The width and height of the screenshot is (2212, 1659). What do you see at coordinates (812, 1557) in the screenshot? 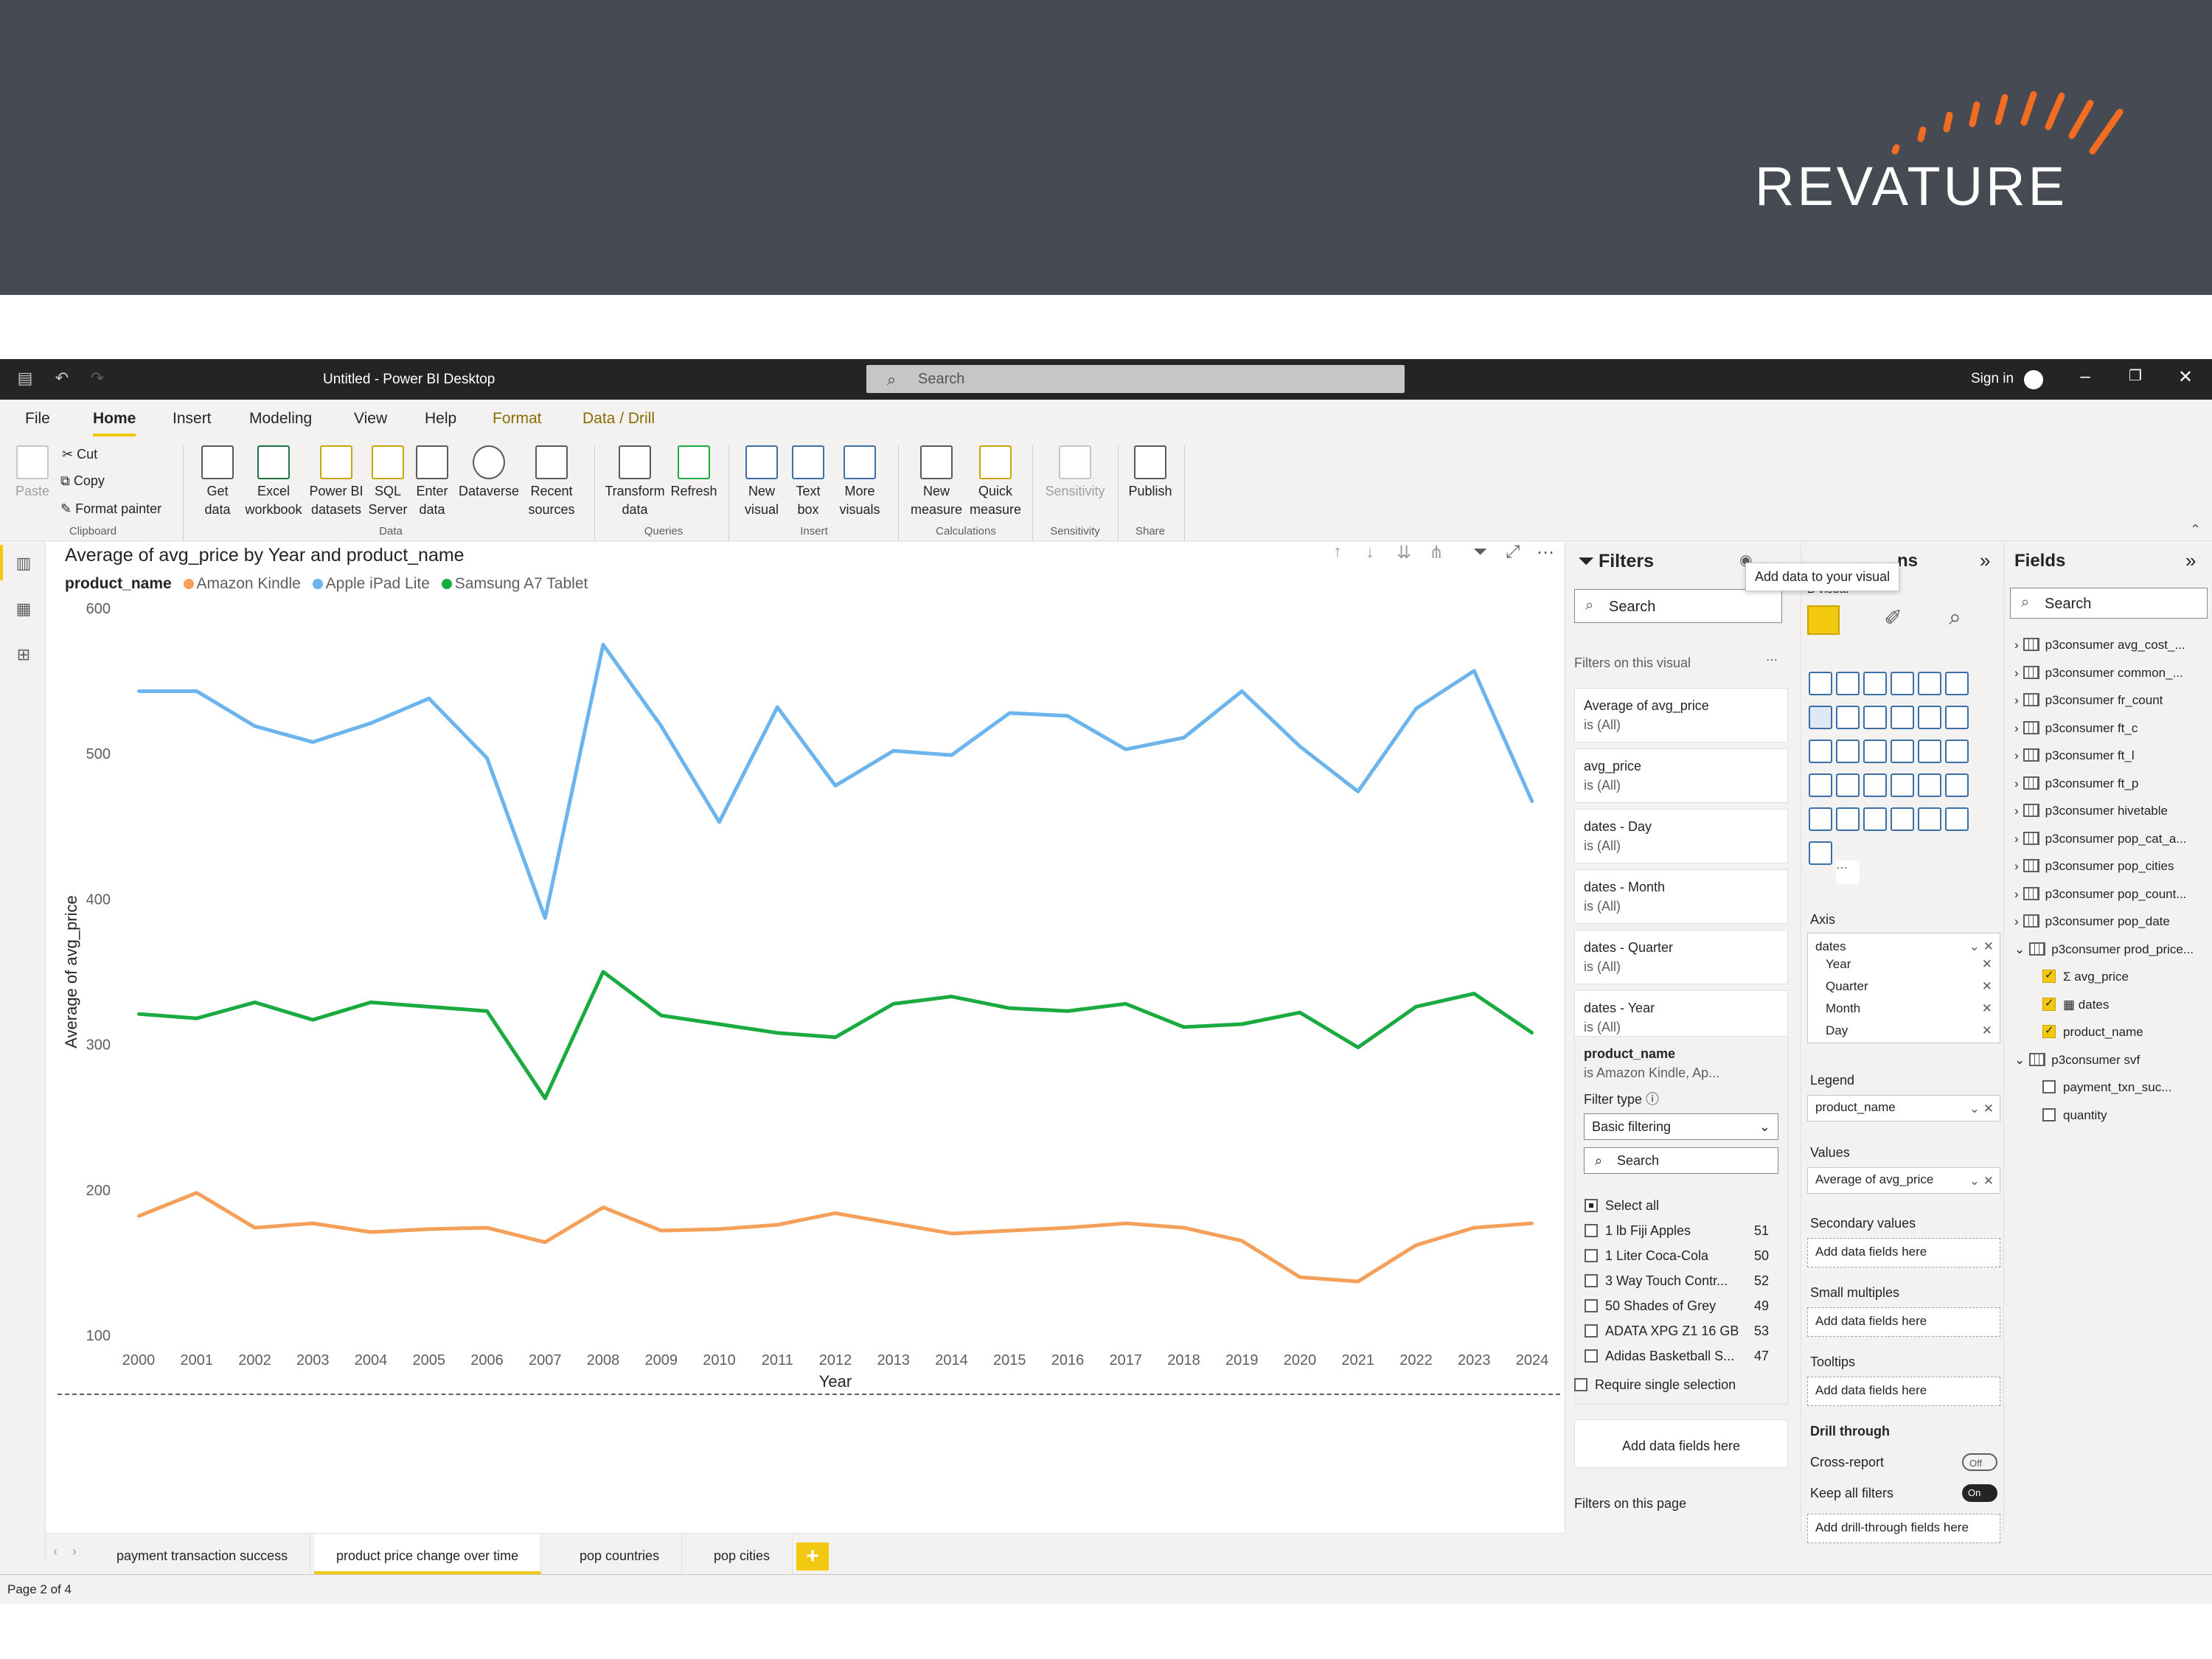
I see `add-page-button: +` at bounding box center [812, 1557].